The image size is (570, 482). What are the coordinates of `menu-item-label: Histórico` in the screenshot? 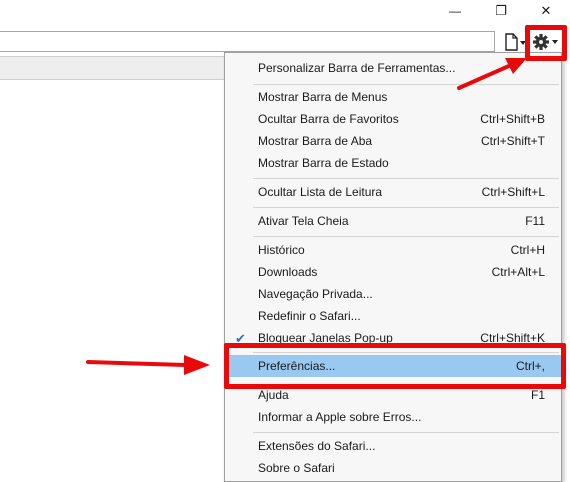 It's located at (281, 250).